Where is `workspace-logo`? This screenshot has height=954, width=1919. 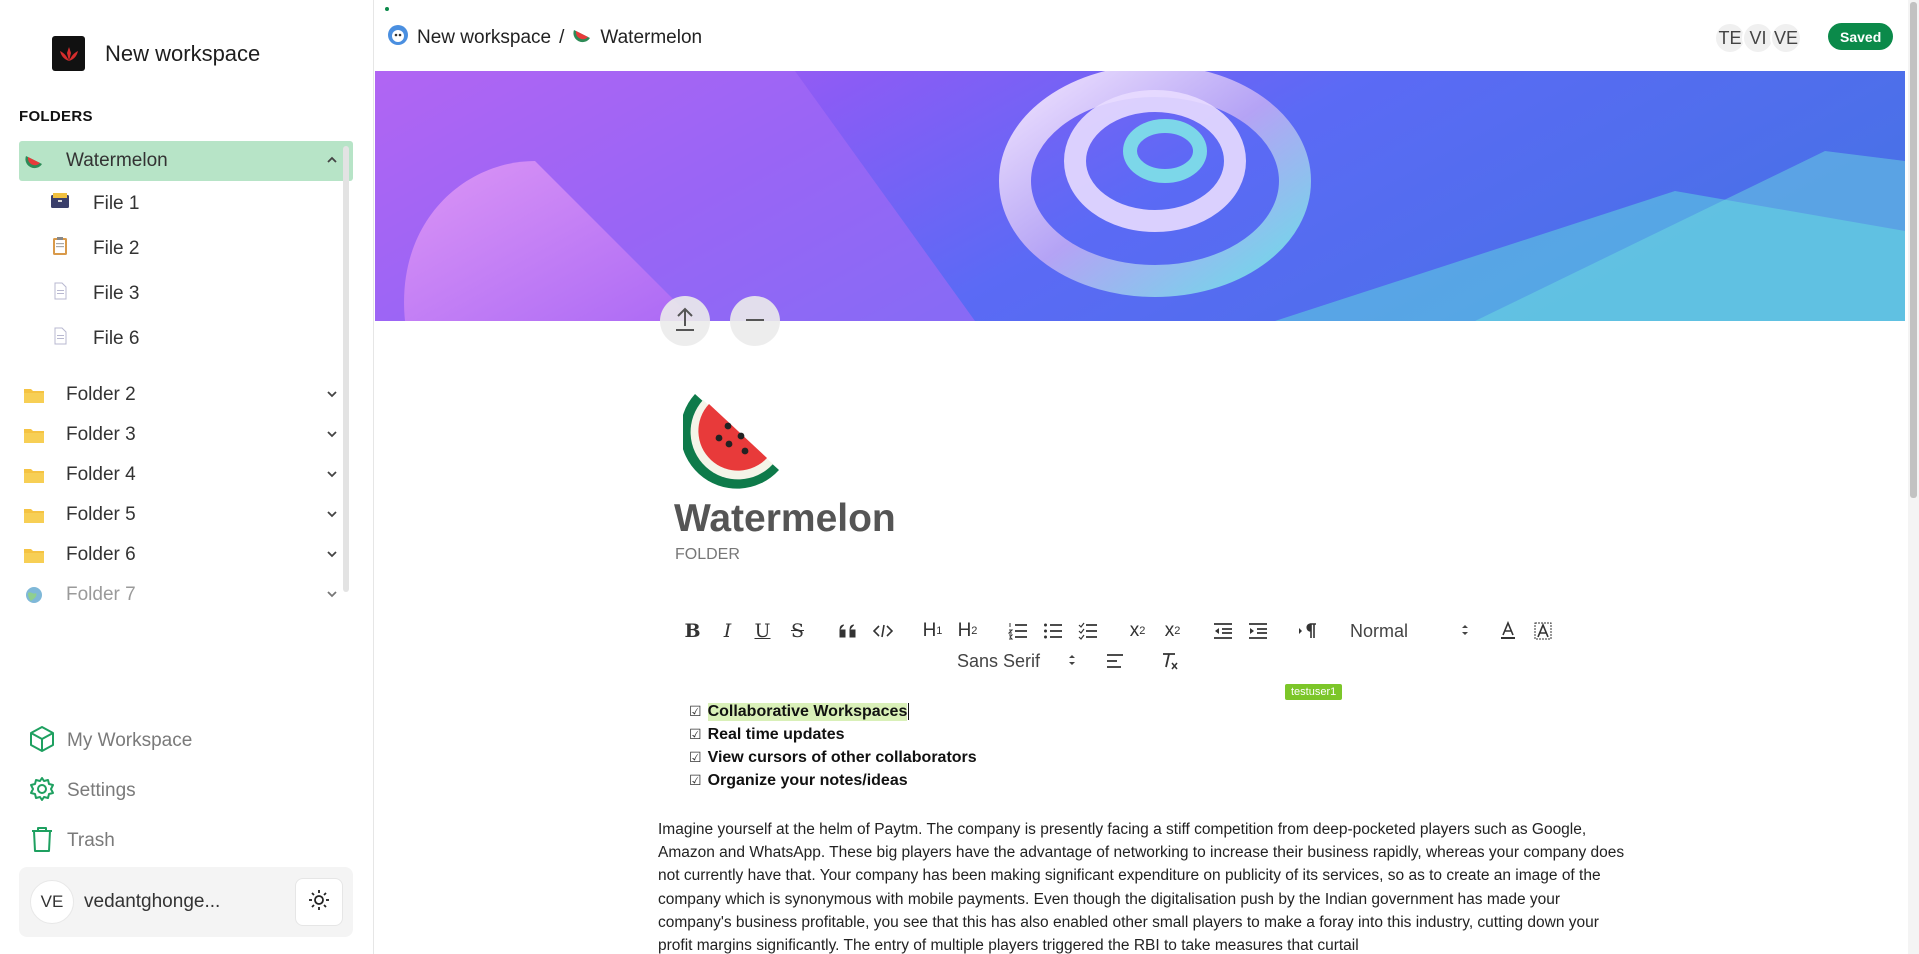 workspace-logo is located at coordinates (68, 53).